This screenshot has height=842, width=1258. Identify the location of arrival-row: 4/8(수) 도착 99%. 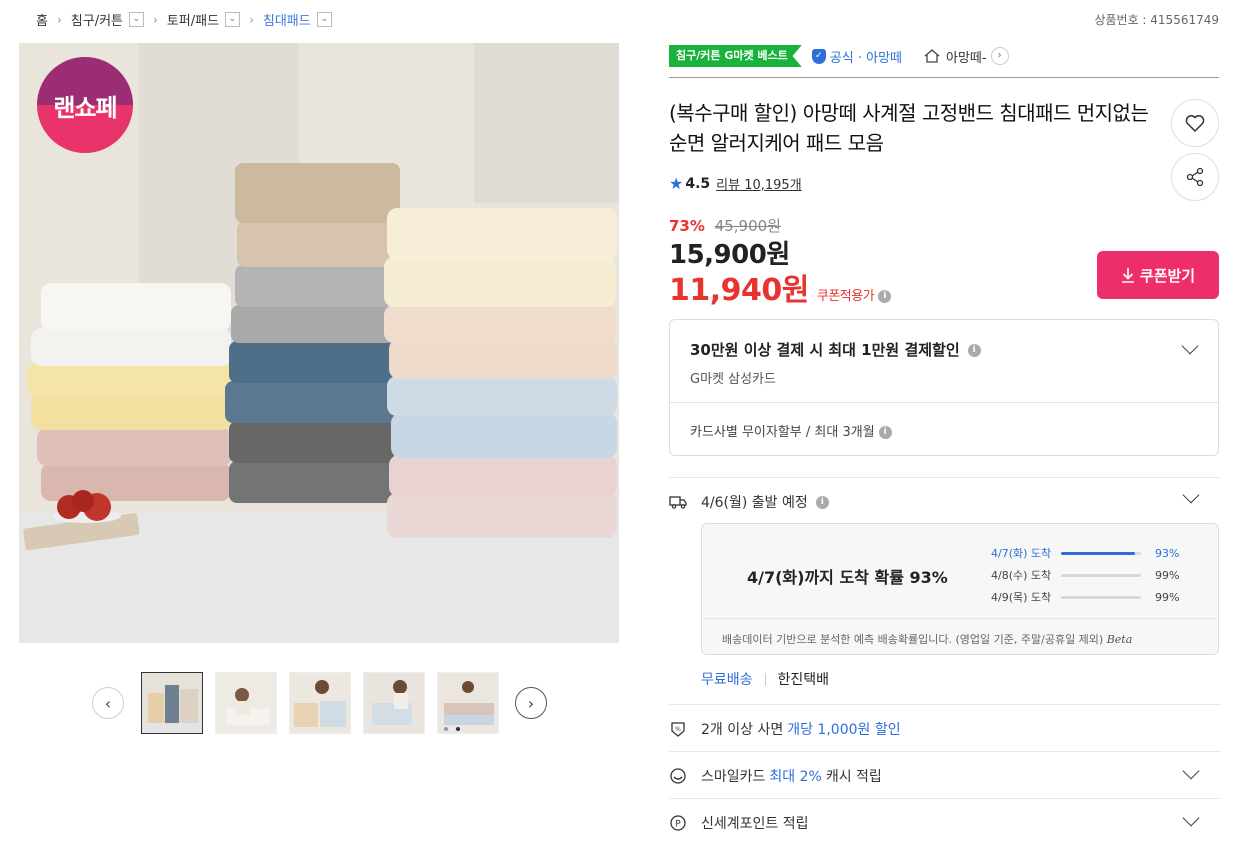
(1085, 575).